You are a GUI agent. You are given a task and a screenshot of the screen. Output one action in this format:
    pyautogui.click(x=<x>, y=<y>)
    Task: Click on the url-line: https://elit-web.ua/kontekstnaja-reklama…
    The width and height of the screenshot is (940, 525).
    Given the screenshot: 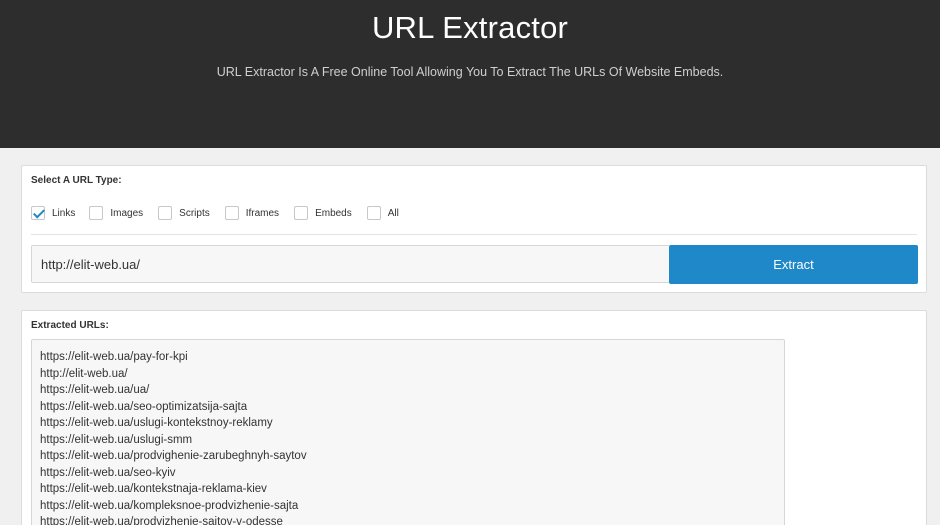 What is the action you would take?
    pyautogui.click(x=153, y=489)
    